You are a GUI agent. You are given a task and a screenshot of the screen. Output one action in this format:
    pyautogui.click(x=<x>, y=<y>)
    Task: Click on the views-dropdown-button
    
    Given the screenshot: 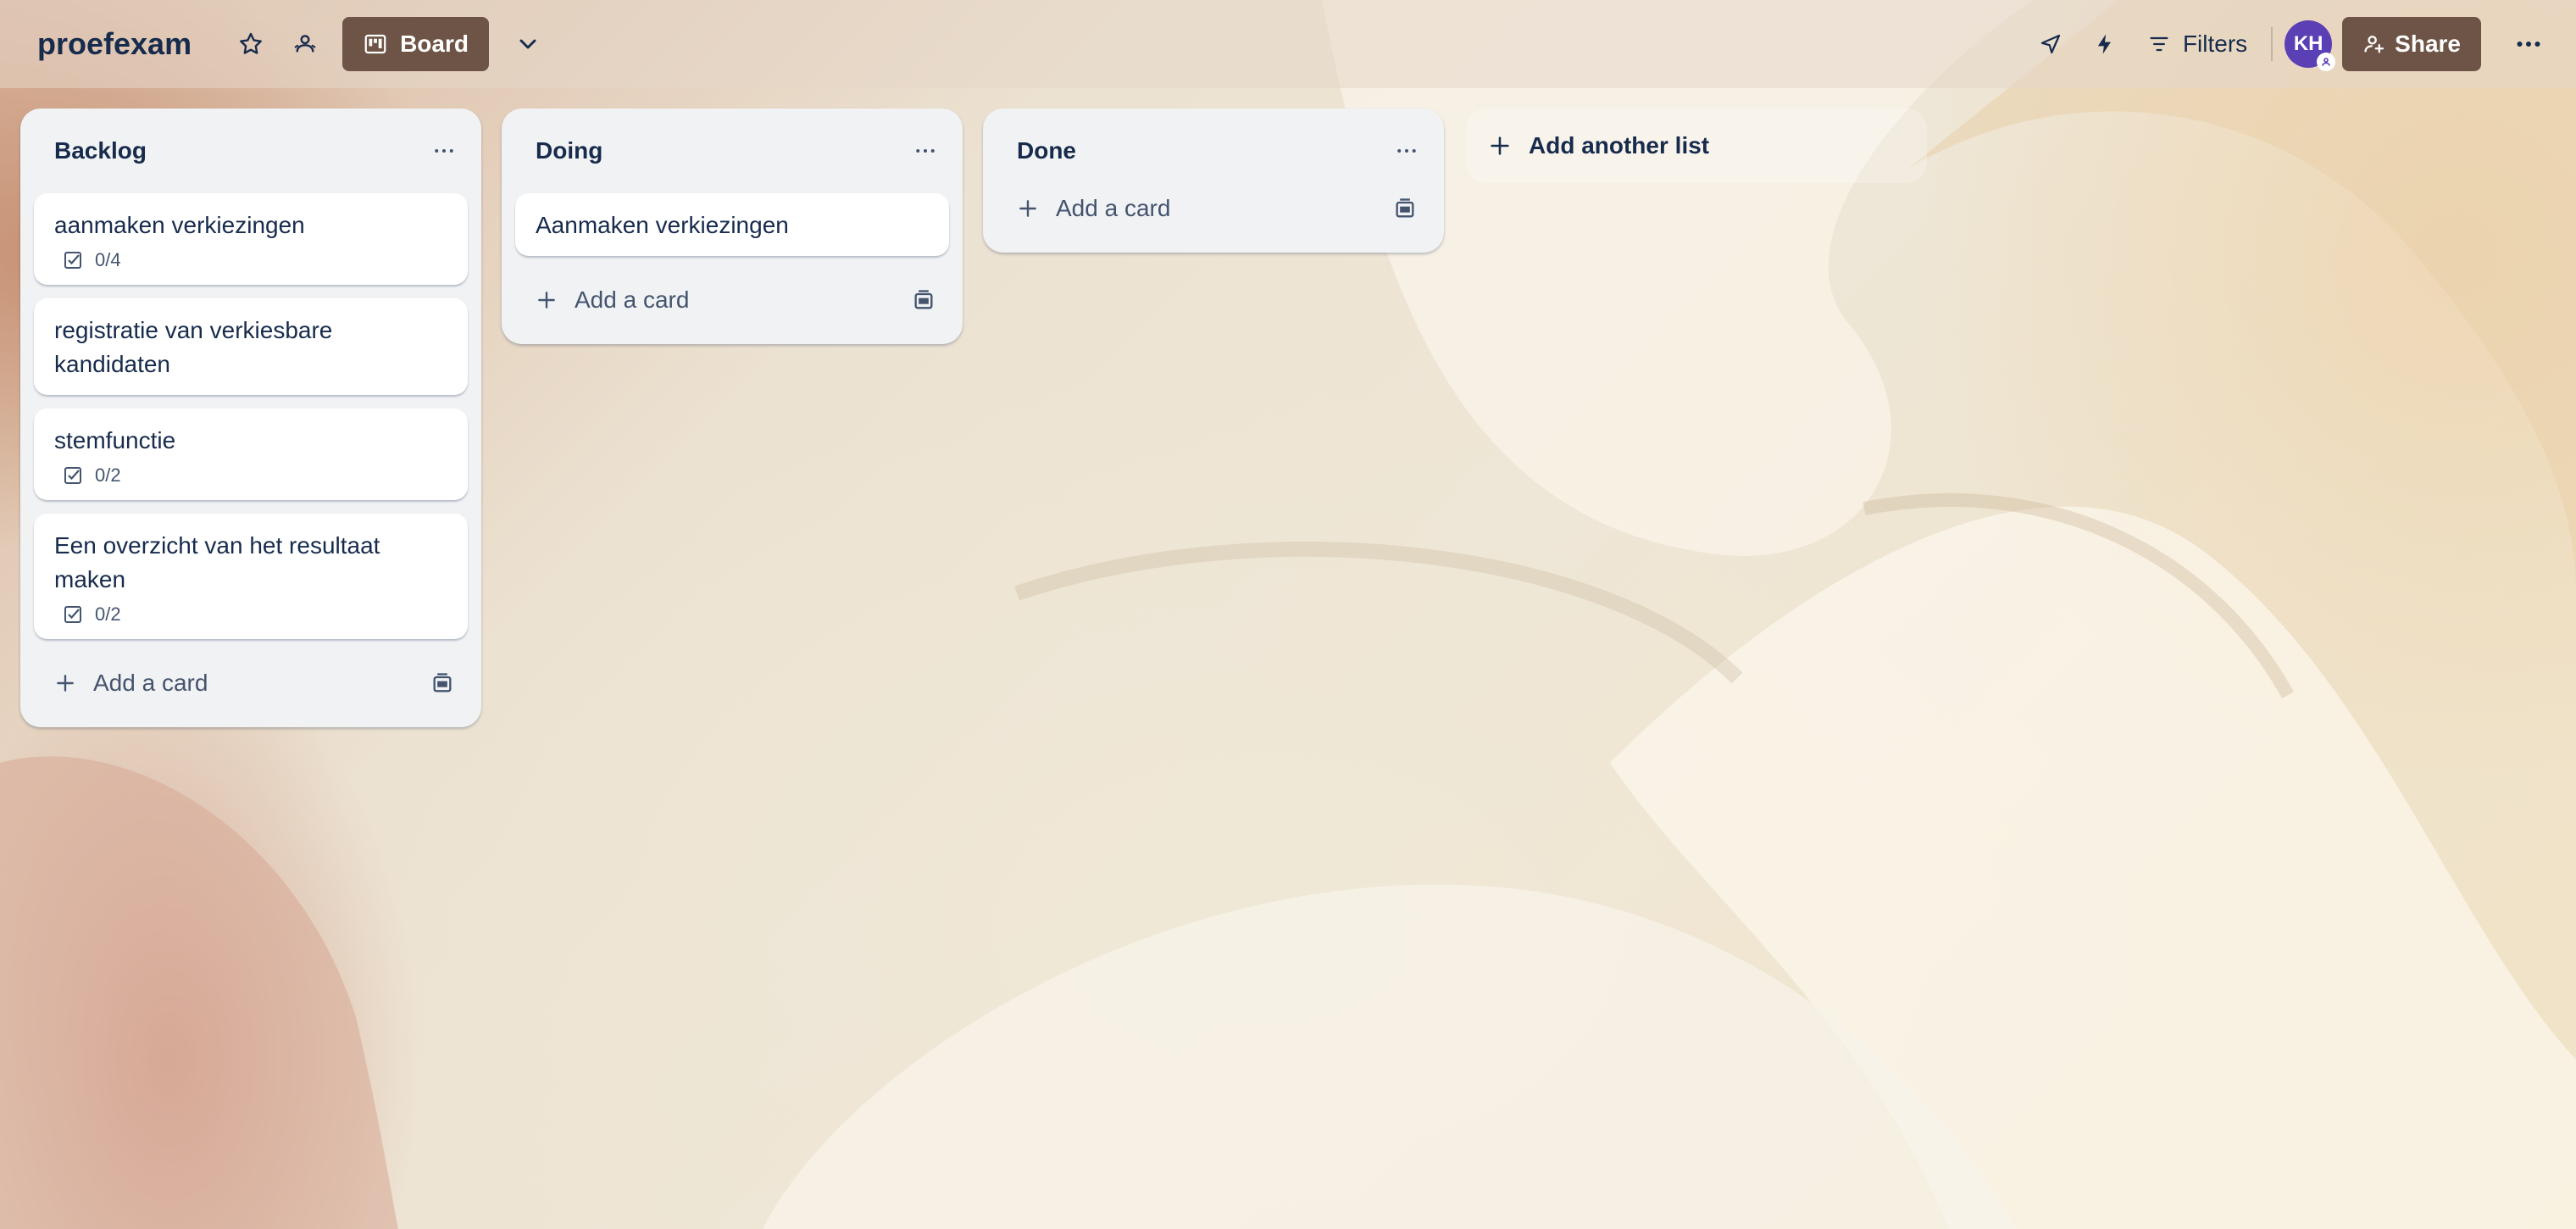 What is the action you would take?
    pyautogui.click(x=528, y=44)
    